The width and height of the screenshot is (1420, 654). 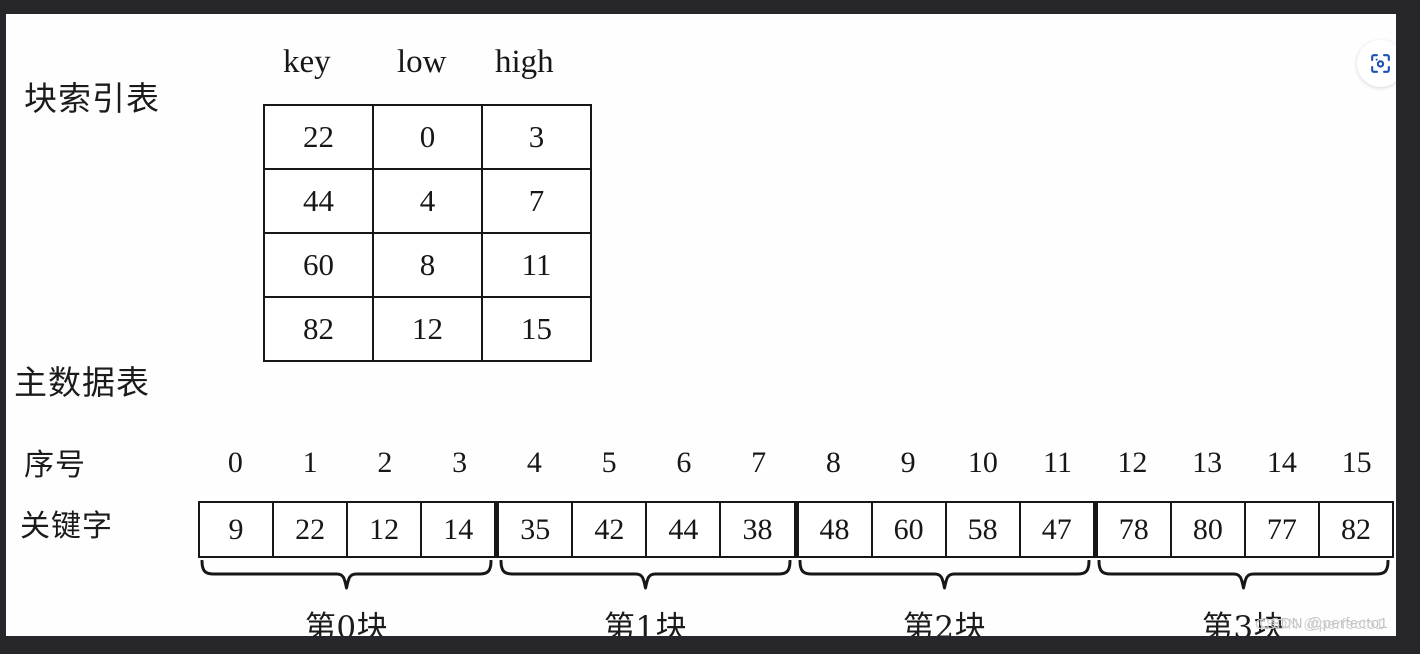 What do you see at coordinates (1133, 529) in the screenshot?
I see `keyword-cell: 78` at bounding box center [1133, 529].